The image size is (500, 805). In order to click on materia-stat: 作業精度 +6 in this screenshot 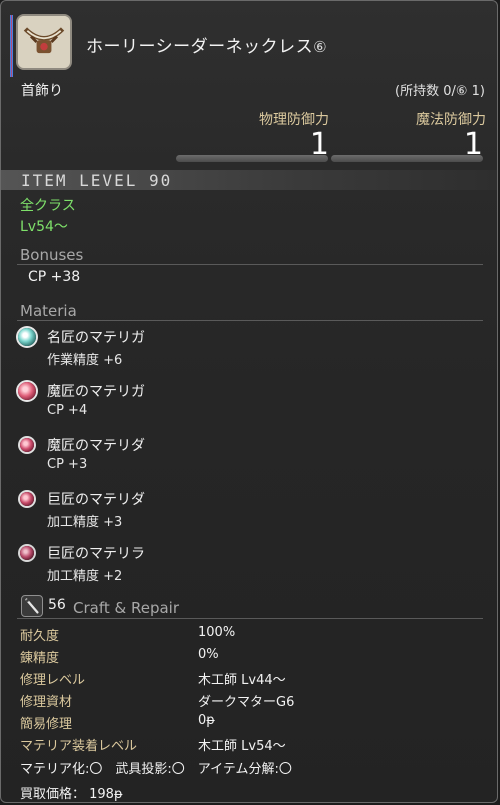, I will do `click(85, 360)`.